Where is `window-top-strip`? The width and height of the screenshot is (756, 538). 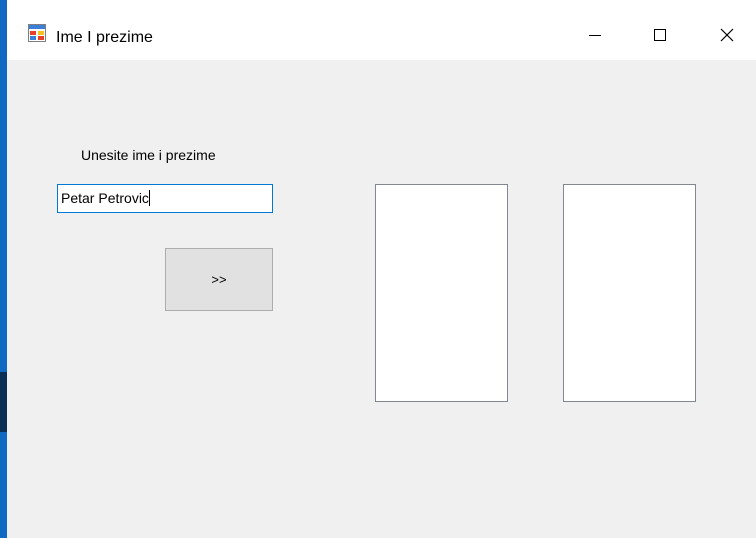 window-top-strip is located at coordinates (381, 7).